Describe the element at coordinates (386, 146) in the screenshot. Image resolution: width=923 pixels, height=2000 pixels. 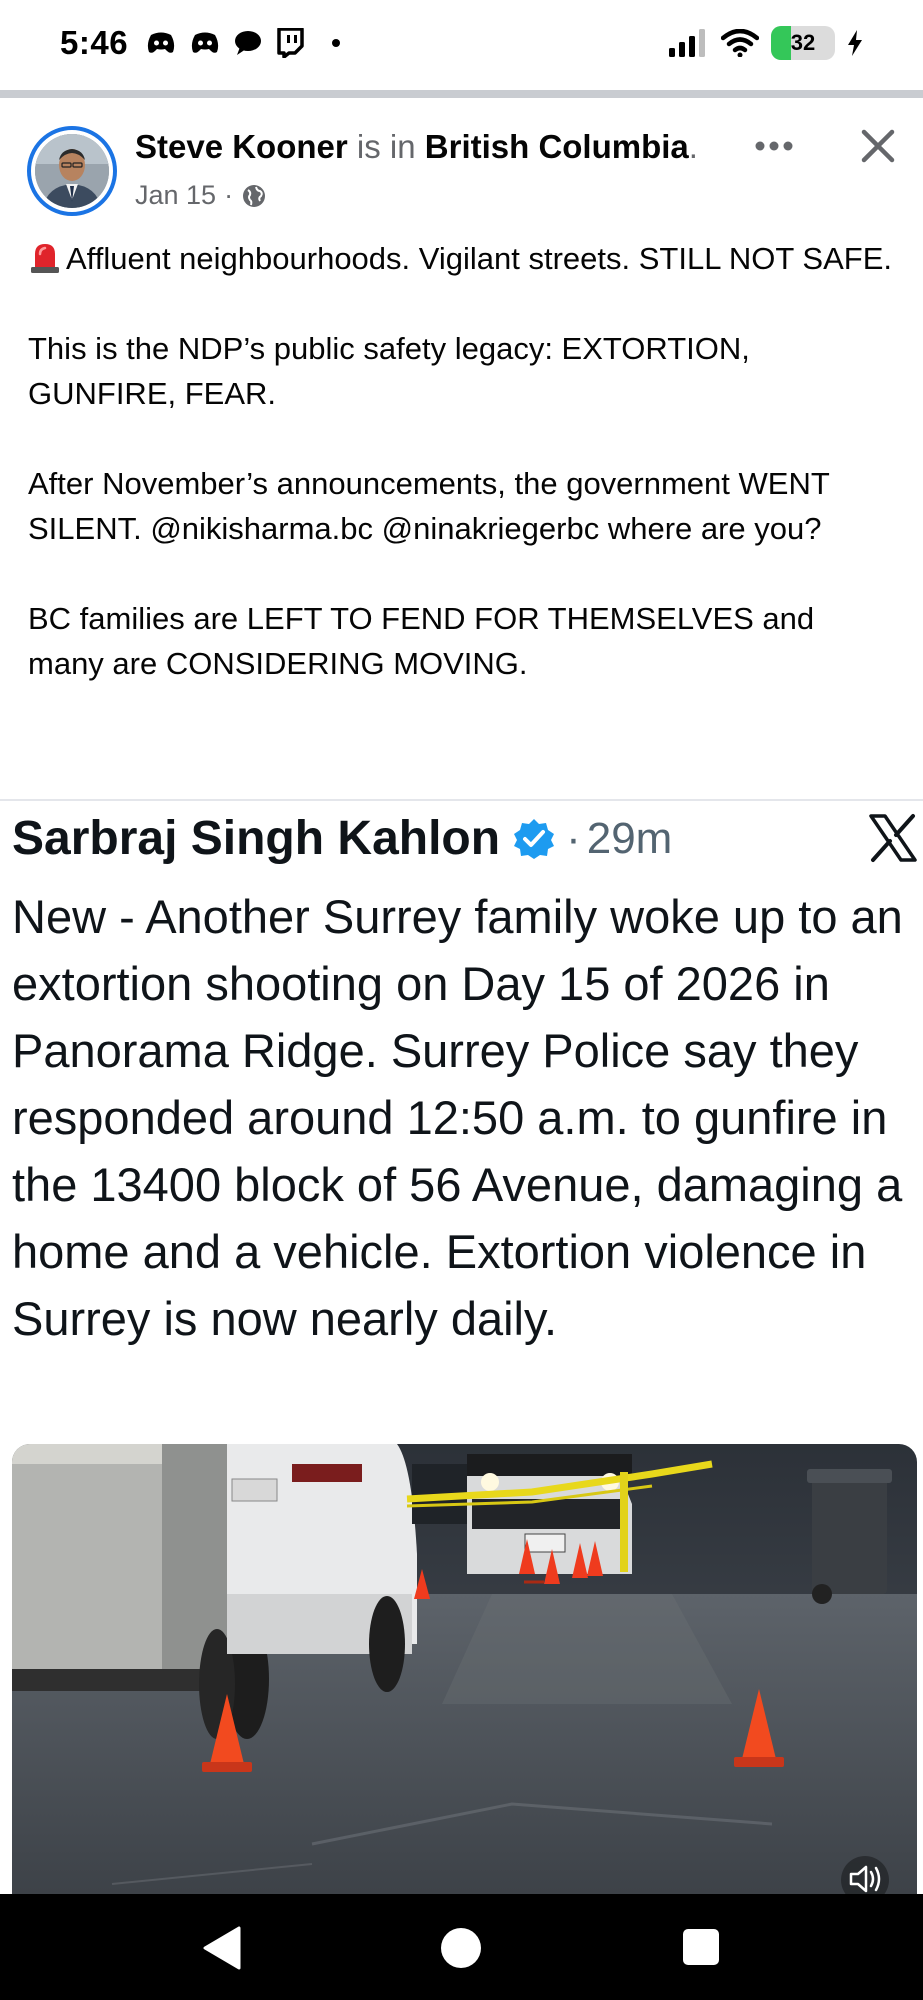
I see `author-connector: is in` at that location.